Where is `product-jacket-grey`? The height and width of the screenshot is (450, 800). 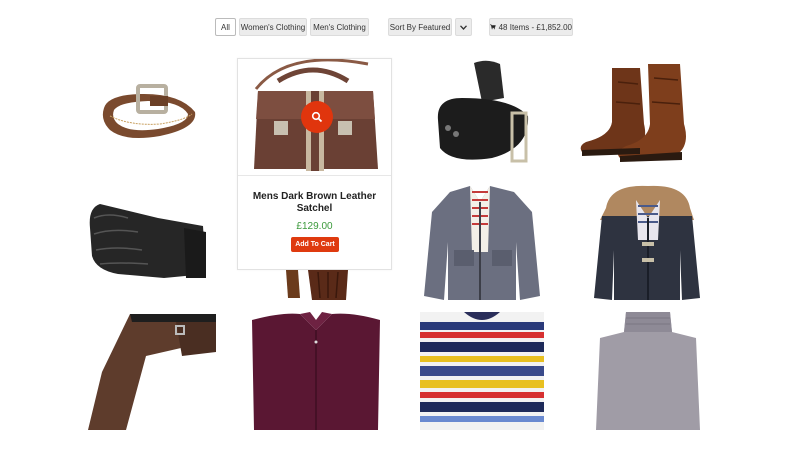
product-jacket-grey is located at coordinates (482, 242).